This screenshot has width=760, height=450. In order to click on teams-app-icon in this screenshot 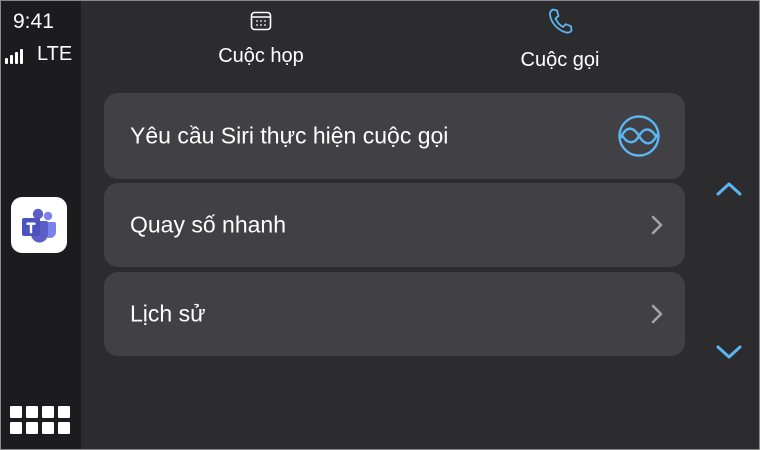, I will do `click(39, 225)`.